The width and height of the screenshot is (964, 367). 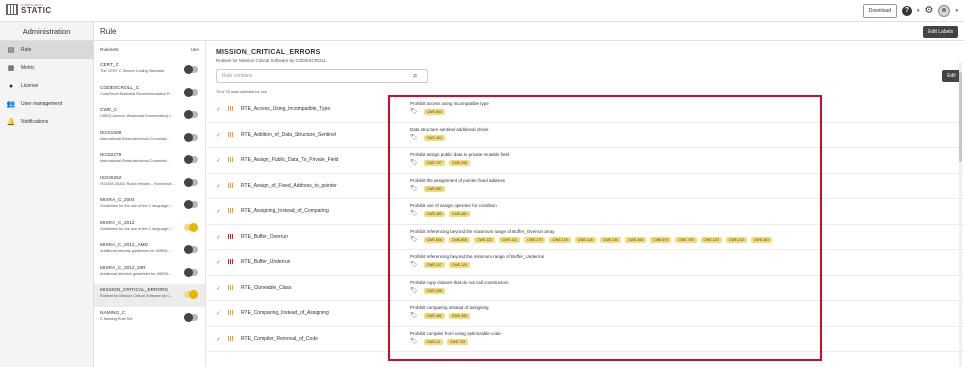 I want to click on scrollbar, so click(x=960, y=214).